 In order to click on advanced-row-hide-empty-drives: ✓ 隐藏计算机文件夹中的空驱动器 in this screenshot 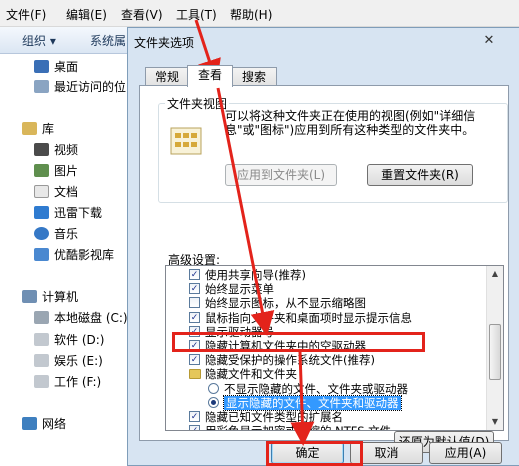, I will do `click(326, 346)`.